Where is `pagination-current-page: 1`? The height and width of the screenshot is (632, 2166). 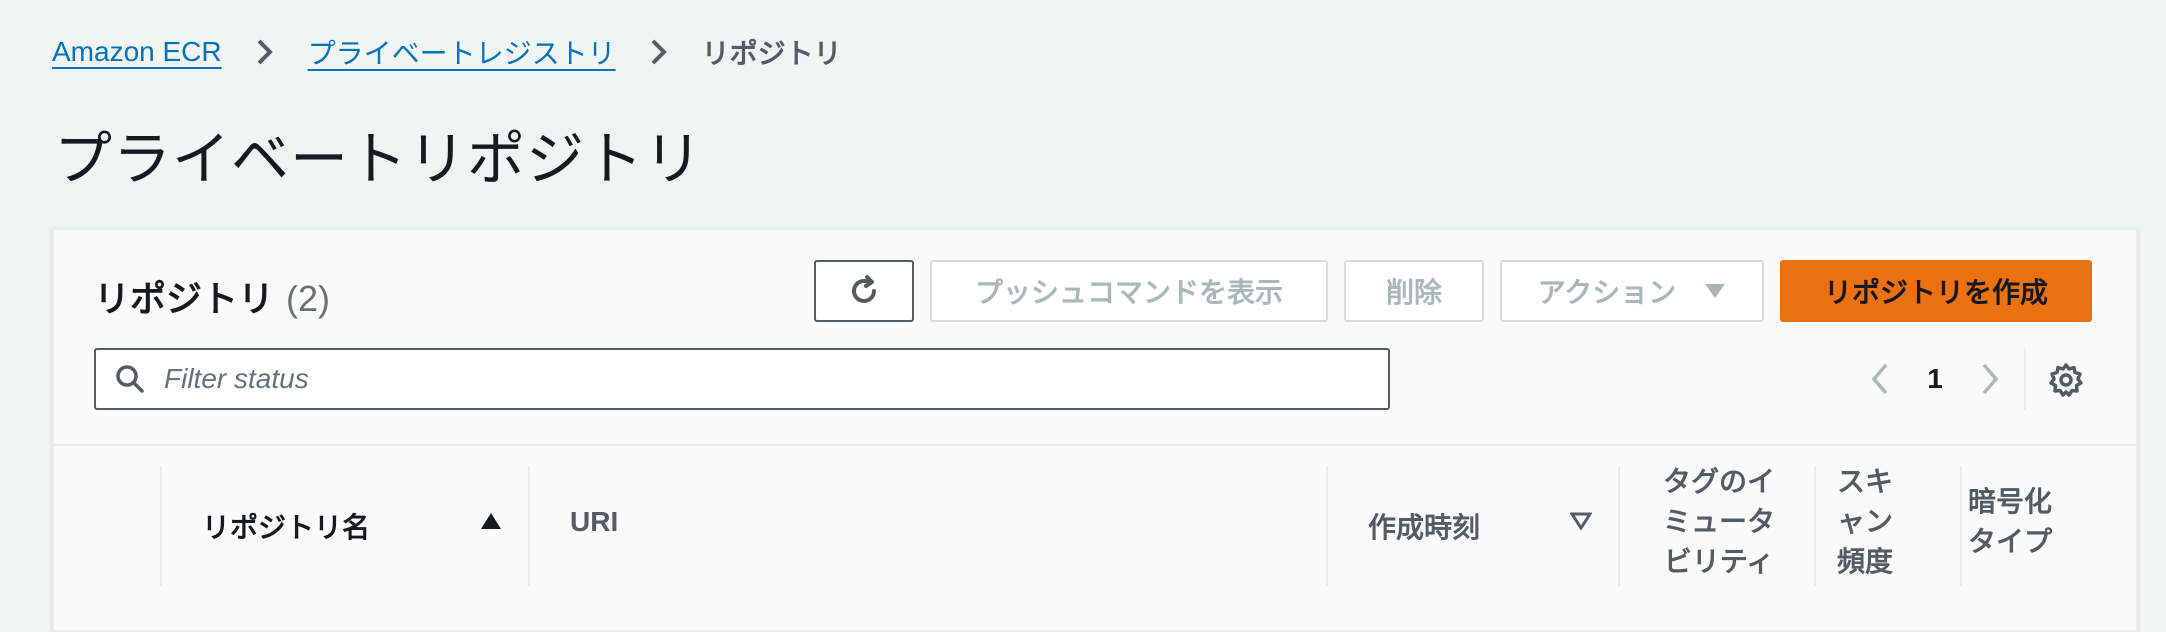
pagination-current-page: 1 is located at coordinates (1935, 379).